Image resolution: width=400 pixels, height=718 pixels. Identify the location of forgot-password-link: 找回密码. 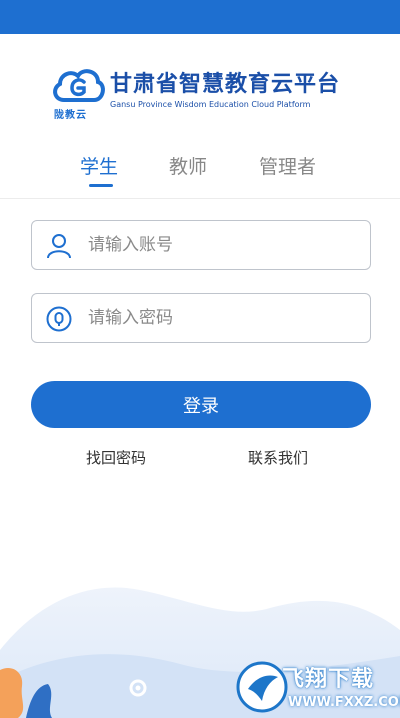
(116, 457).